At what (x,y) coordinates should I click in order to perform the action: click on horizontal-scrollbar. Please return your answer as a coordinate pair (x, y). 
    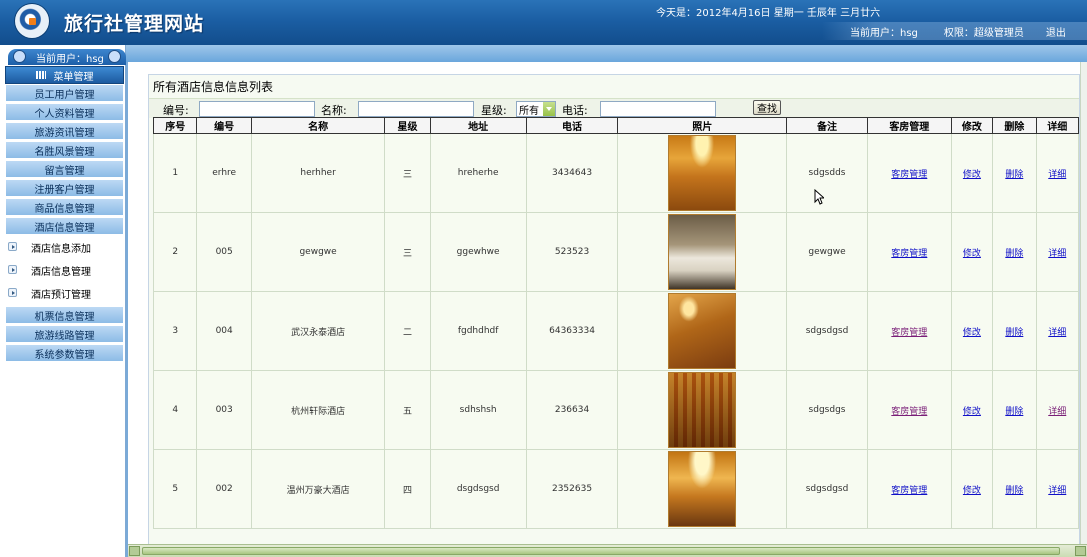
    Looking at the image, I should click on (607, 550).